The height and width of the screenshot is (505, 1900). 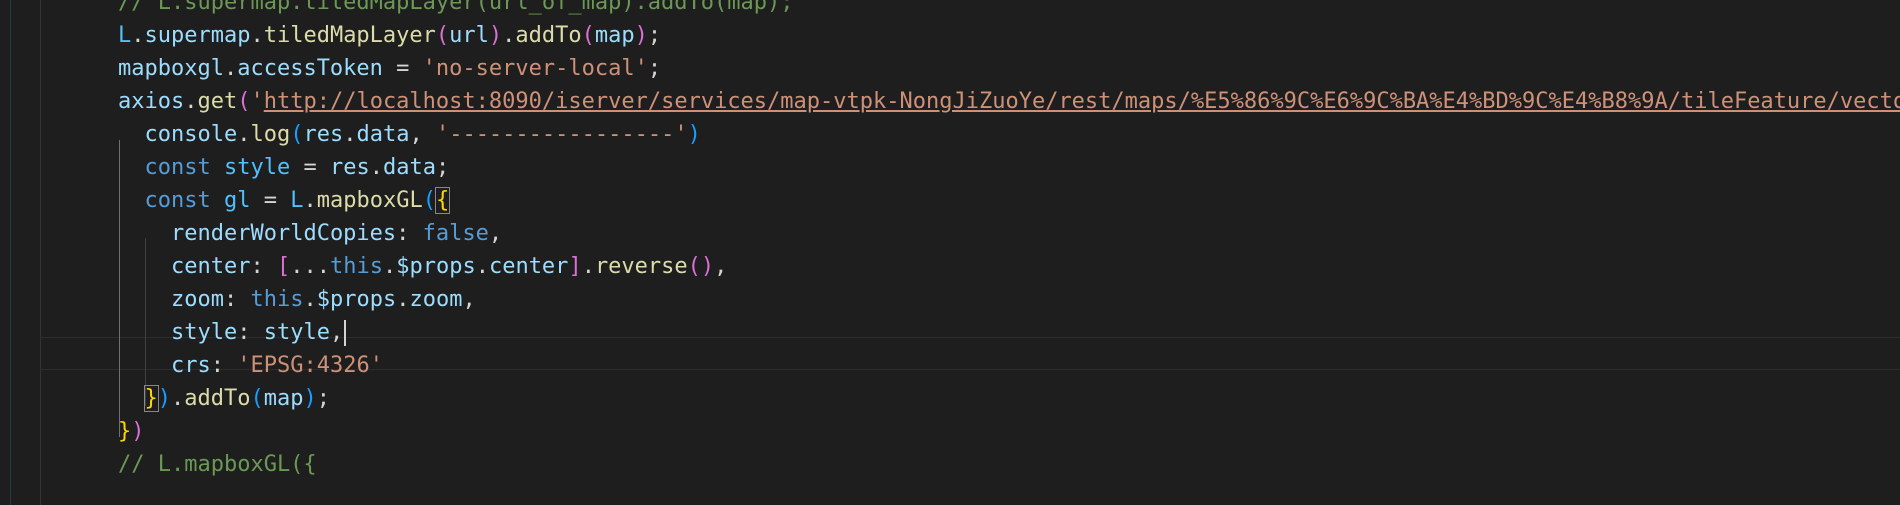 What do you see at coordinates (259, 332) in the screenshot?
I see `code-line: style: style,` at bounding box center [259, 332].